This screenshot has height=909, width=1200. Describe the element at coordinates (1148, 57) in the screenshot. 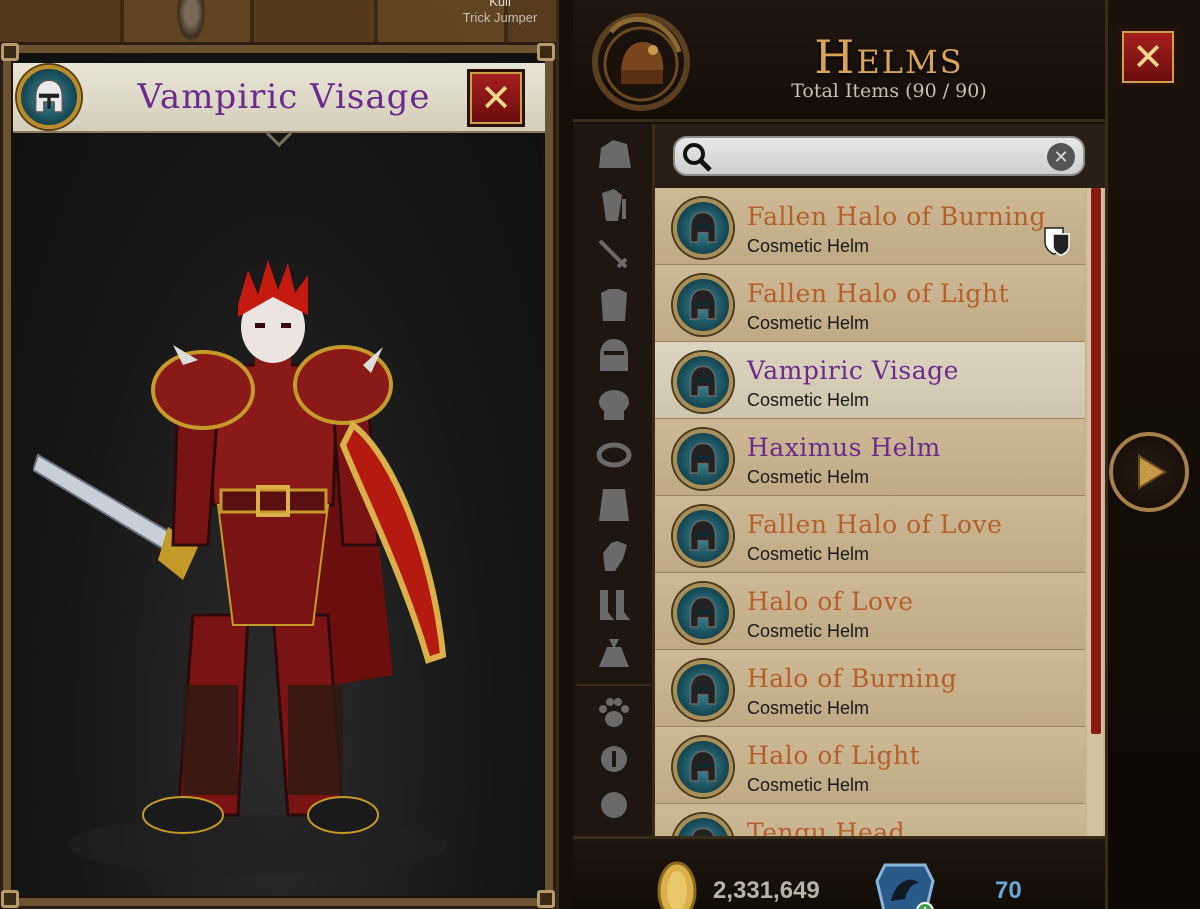

I see `close-inventory-button: ✕` at that location.